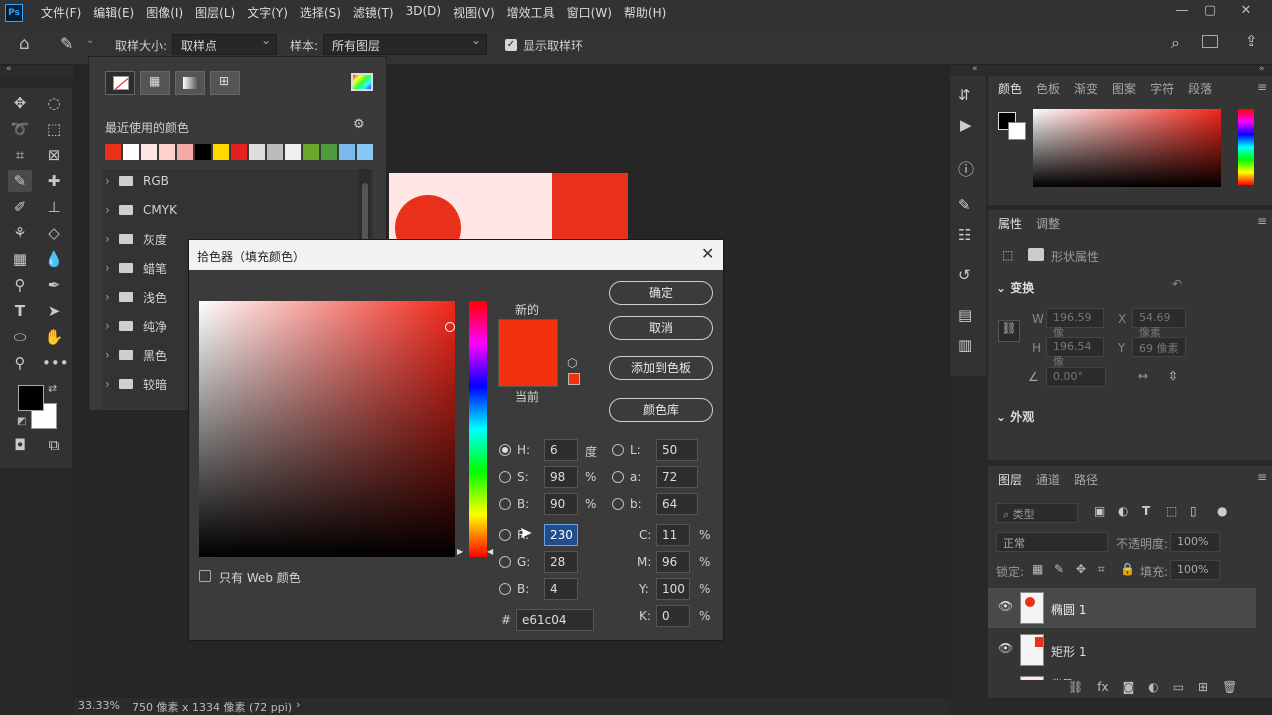  Describe the element at coordinates (964, 205) in the screenshot. I see `brush-settings-icon: ✎` at that location.